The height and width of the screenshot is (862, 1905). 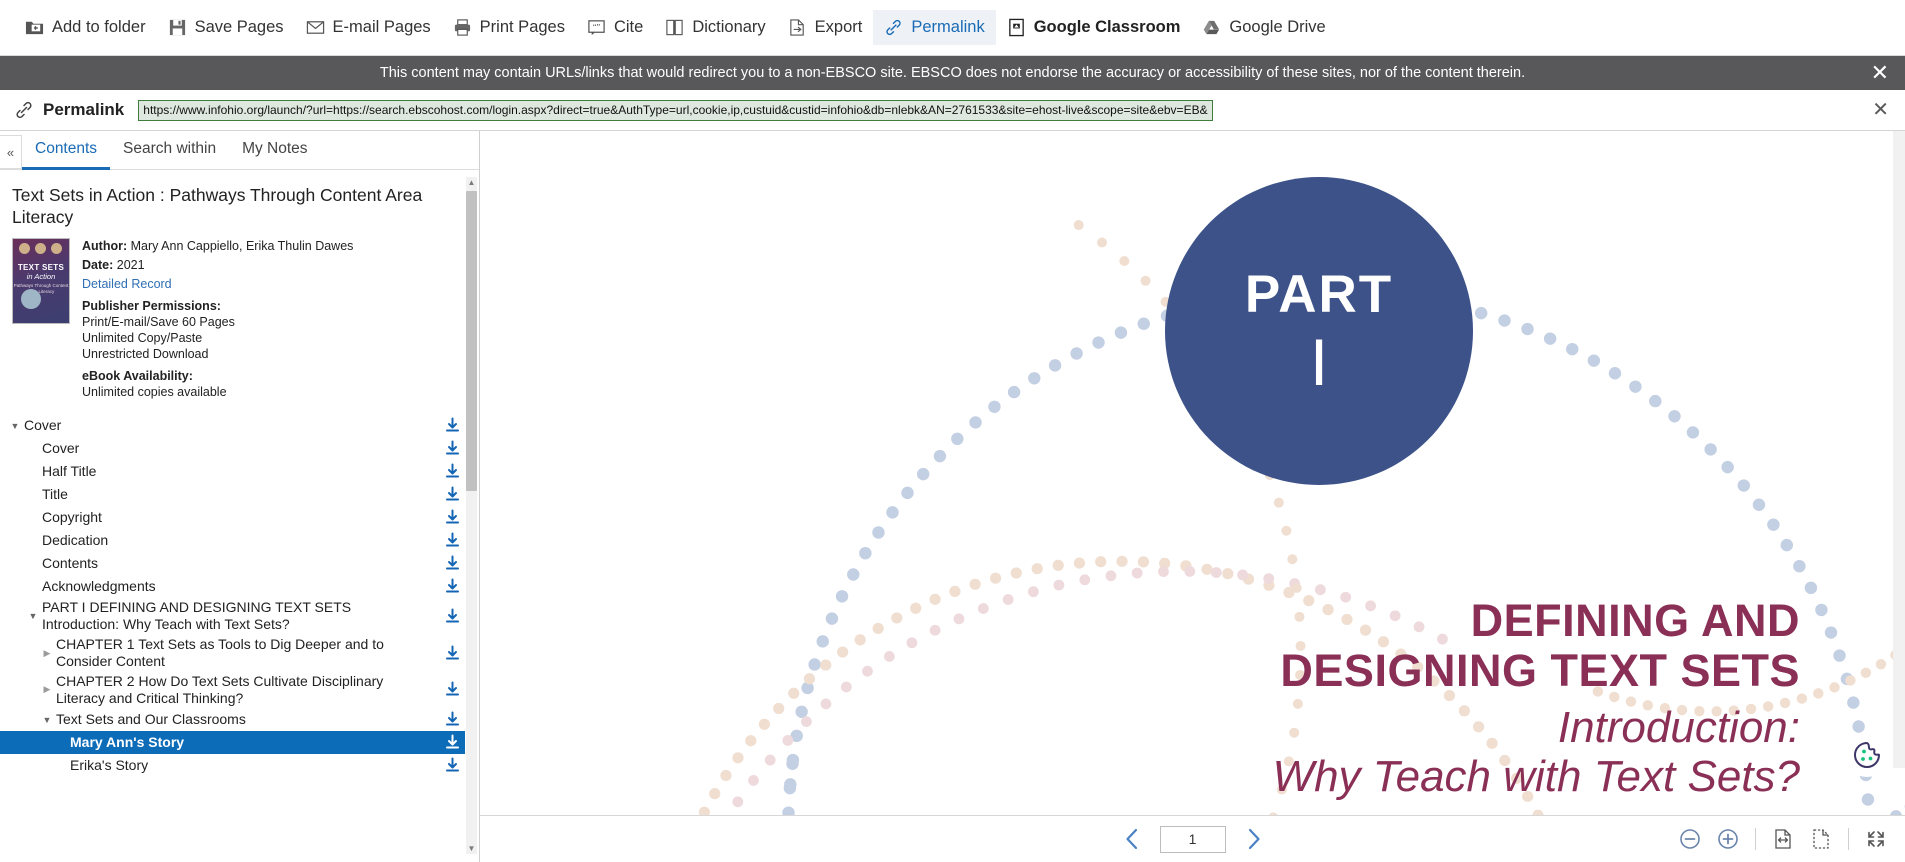 I want to click on sidebar-scroll-up-arrow: ▲, so click(x=471, y=182).